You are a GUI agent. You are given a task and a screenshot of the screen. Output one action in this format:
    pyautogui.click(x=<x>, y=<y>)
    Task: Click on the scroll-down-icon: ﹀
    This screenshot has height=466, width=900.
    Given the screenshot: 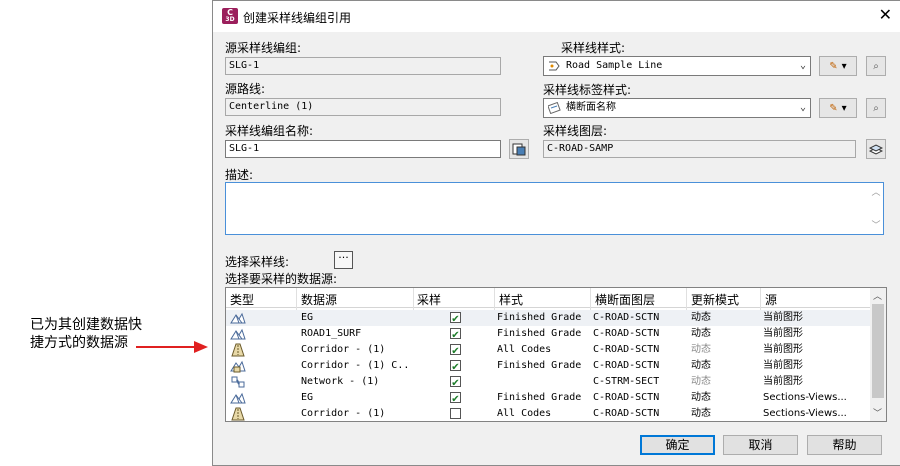 What is the action you would take?
    pyautogui.click(x=877, y=412)
    